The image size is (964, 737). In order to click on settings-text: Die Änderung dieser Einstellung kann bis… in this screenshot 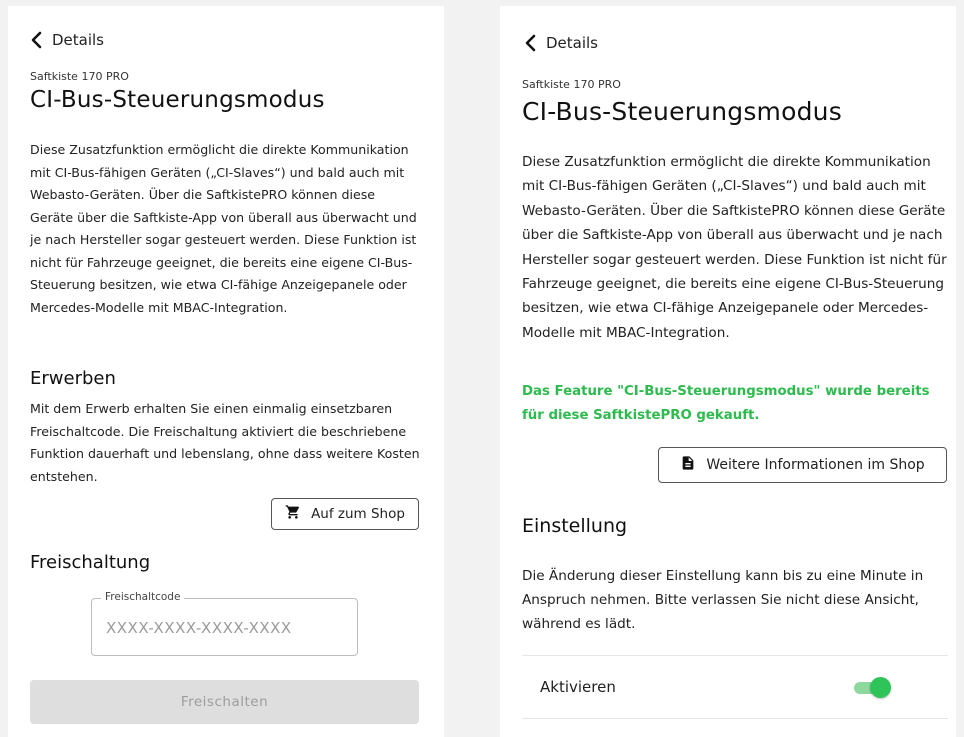, I will do `click(723, 600)`.